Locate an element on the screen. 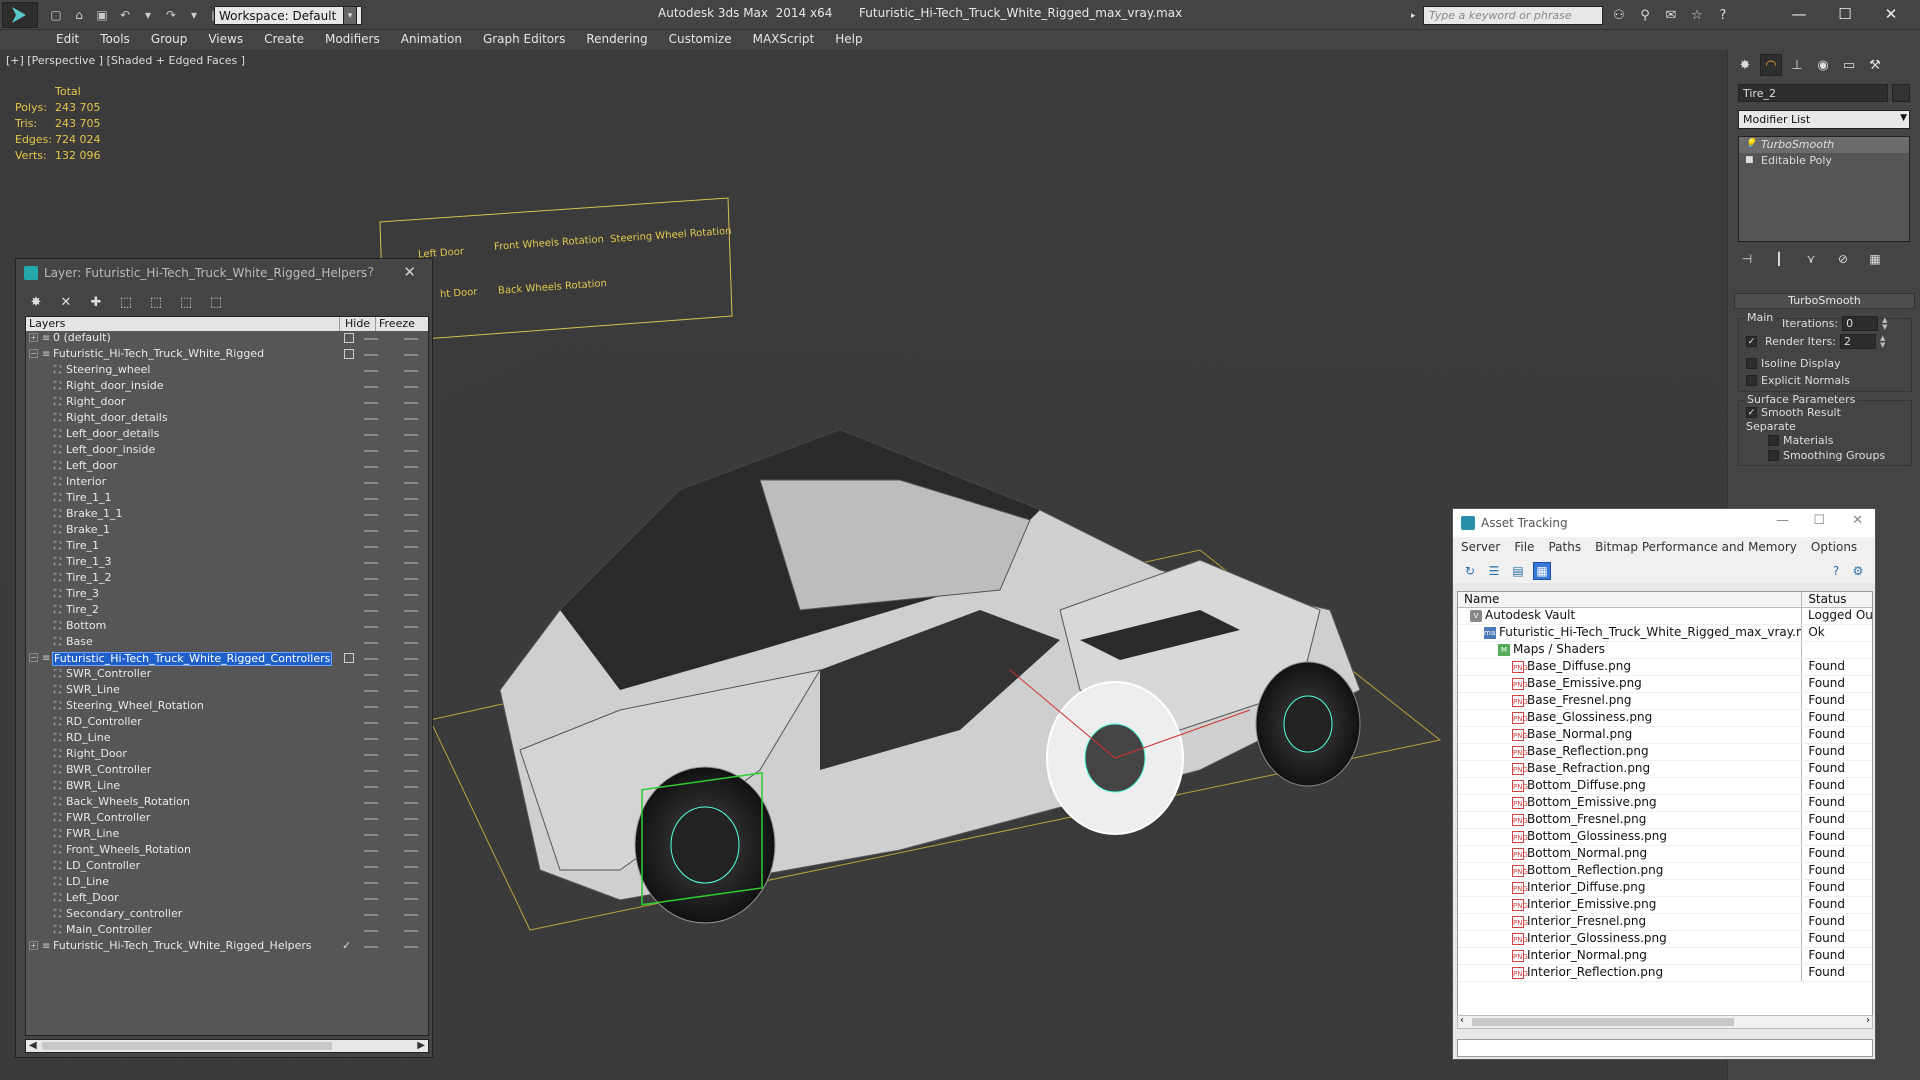 The image size is (1920, 1080). asset-row: PNGBase_Refraction.png Found is located at coordinates (1665, 769).